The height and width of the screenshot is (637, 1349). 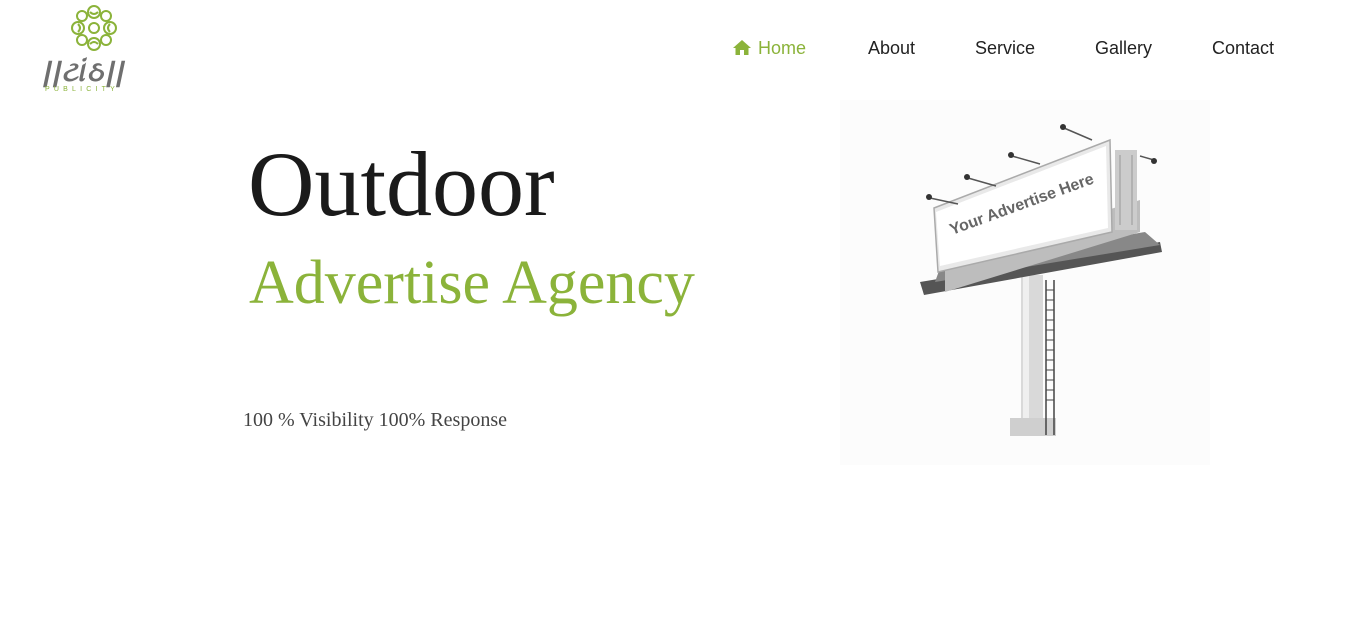 What do you see at coordinates (82, 89) in the screenshot?
I see `logo-subtitle: PUBLICITY` at bounding box center [82, 89].